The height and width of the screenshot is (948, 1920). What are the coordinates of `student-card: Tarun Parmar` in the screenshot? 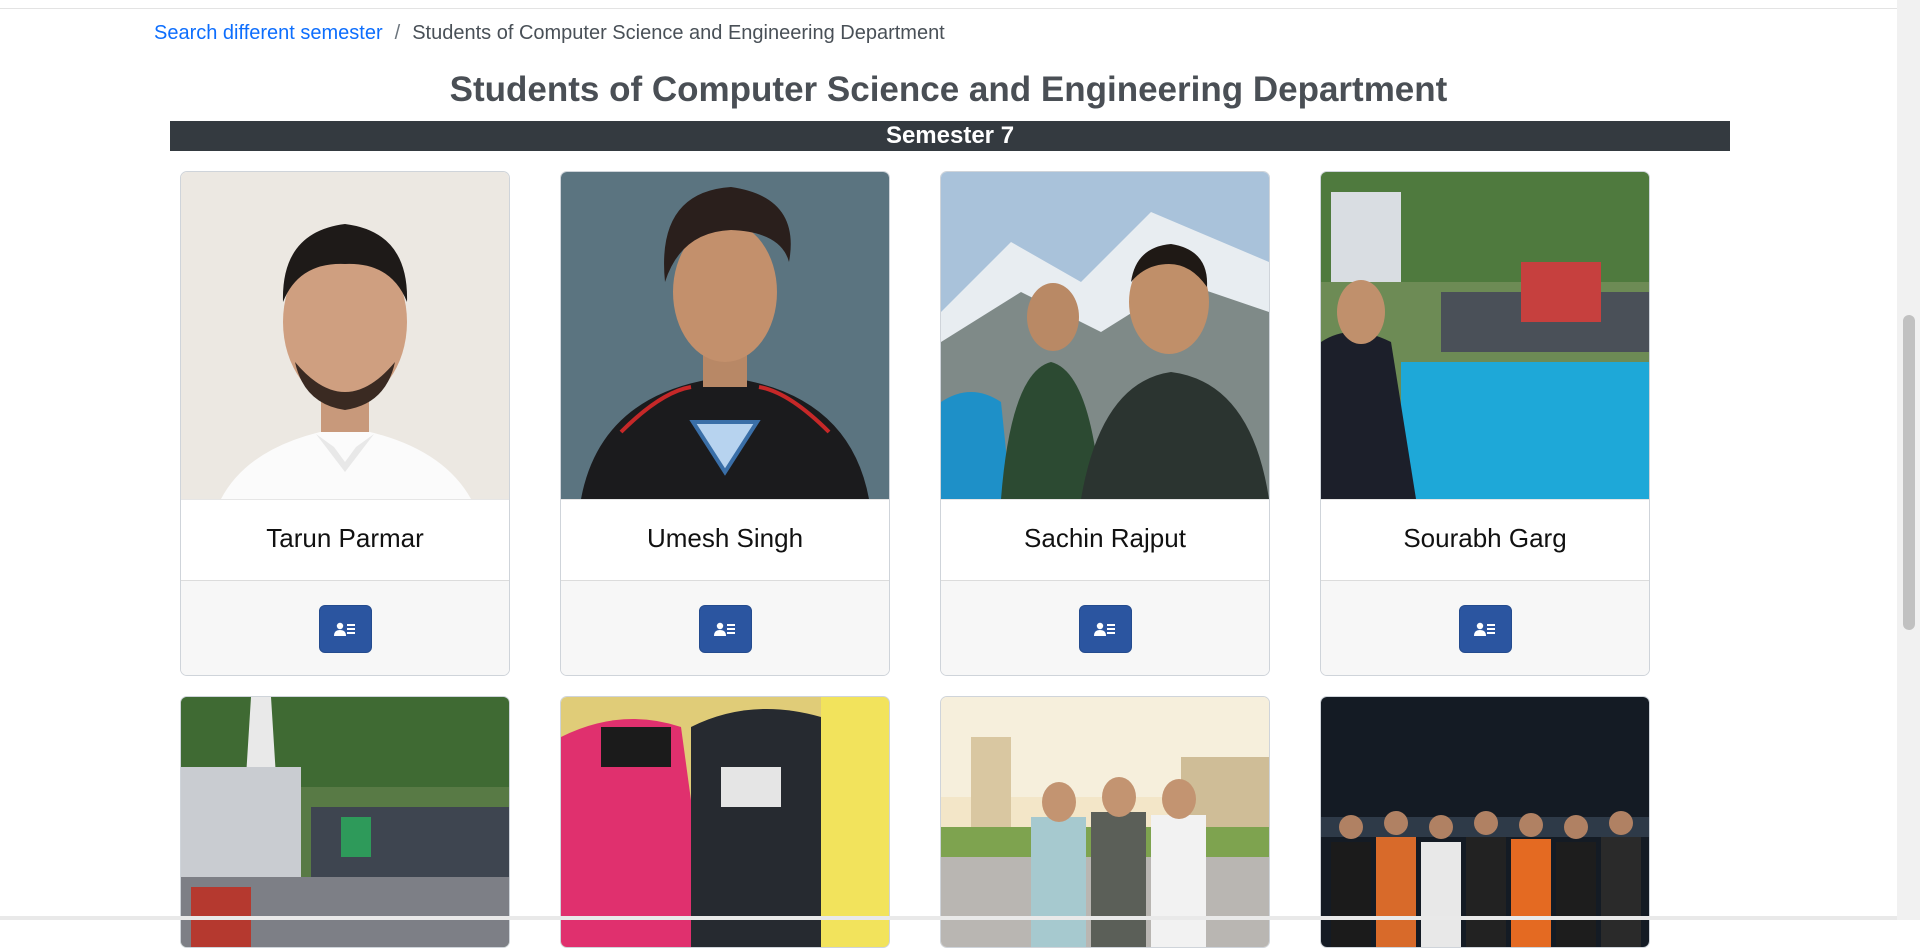 It's located at (345, 423).